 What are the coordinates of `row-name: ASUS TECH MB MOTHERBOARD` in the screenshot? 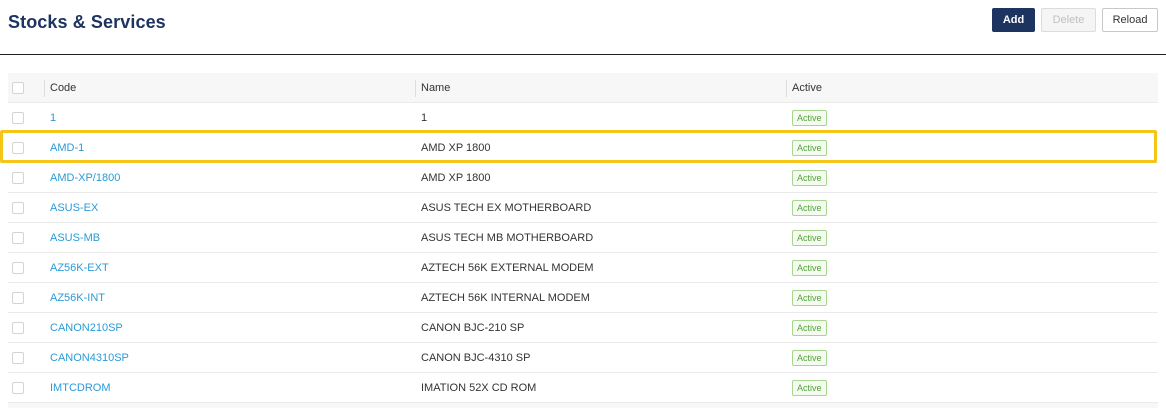 It's located at (507, 238).